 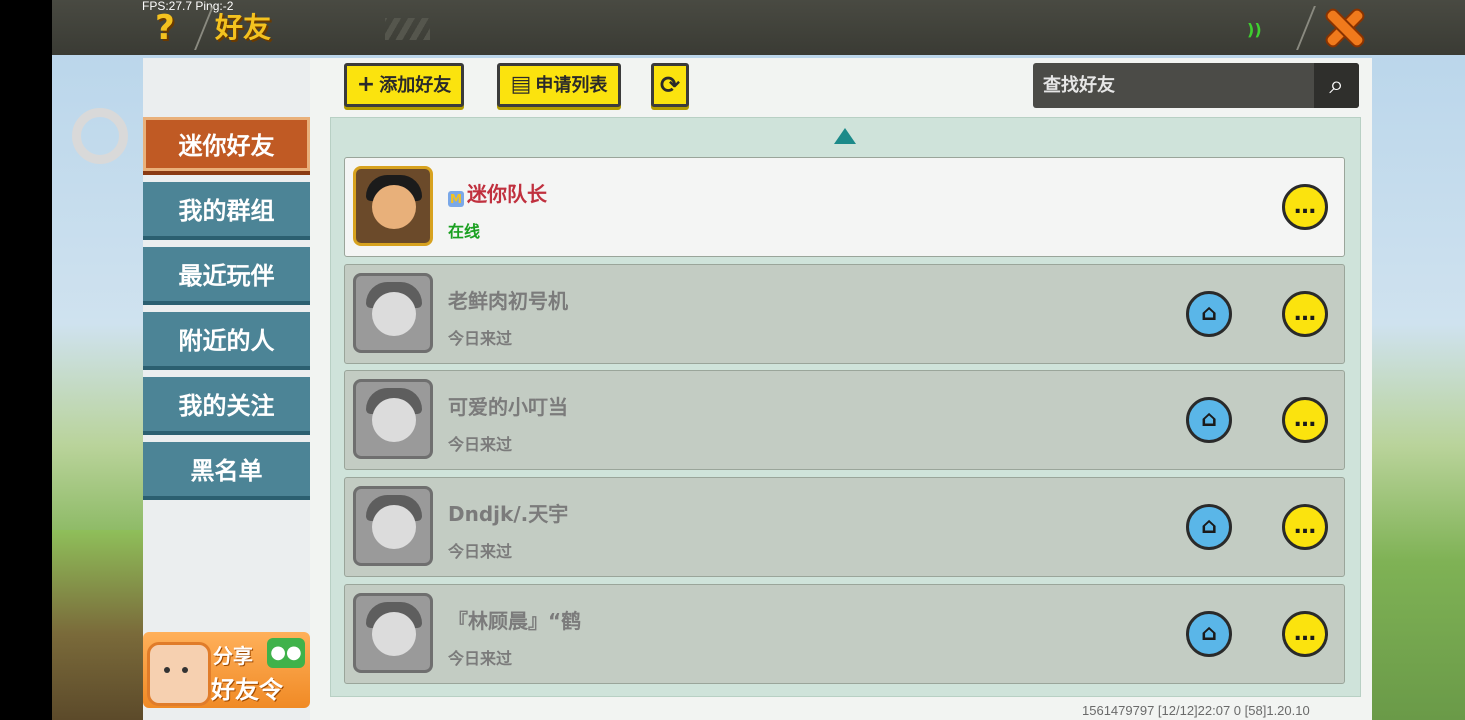 I want to click on refresh-icon: ⟳, so click(x=670, y=85).